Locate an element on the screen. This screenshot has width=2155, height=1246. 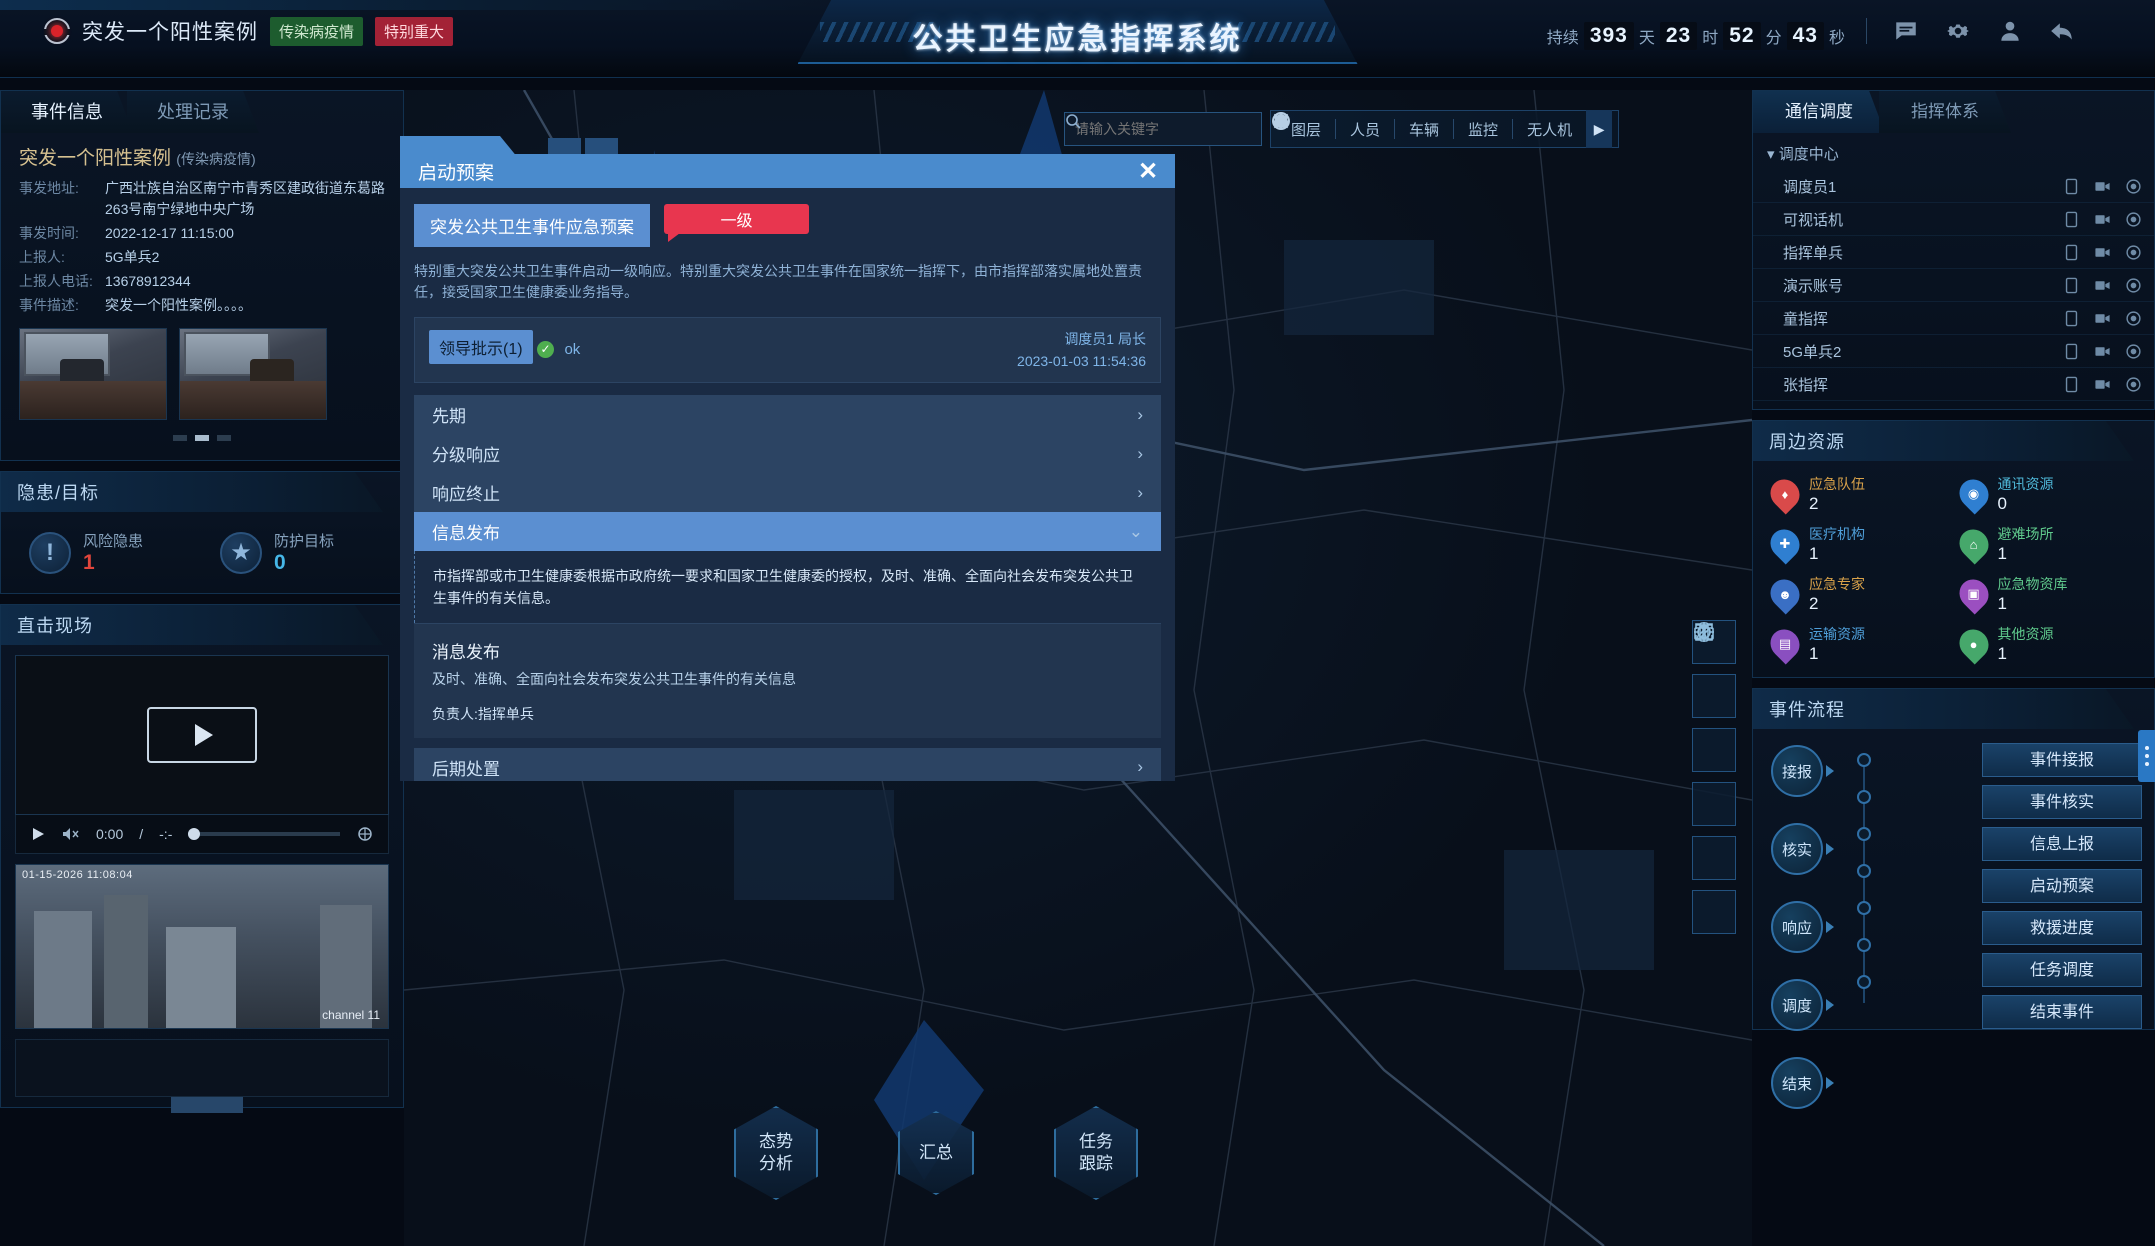
resource-pin-icon: ☻ is located at coordinates (1785, 594).